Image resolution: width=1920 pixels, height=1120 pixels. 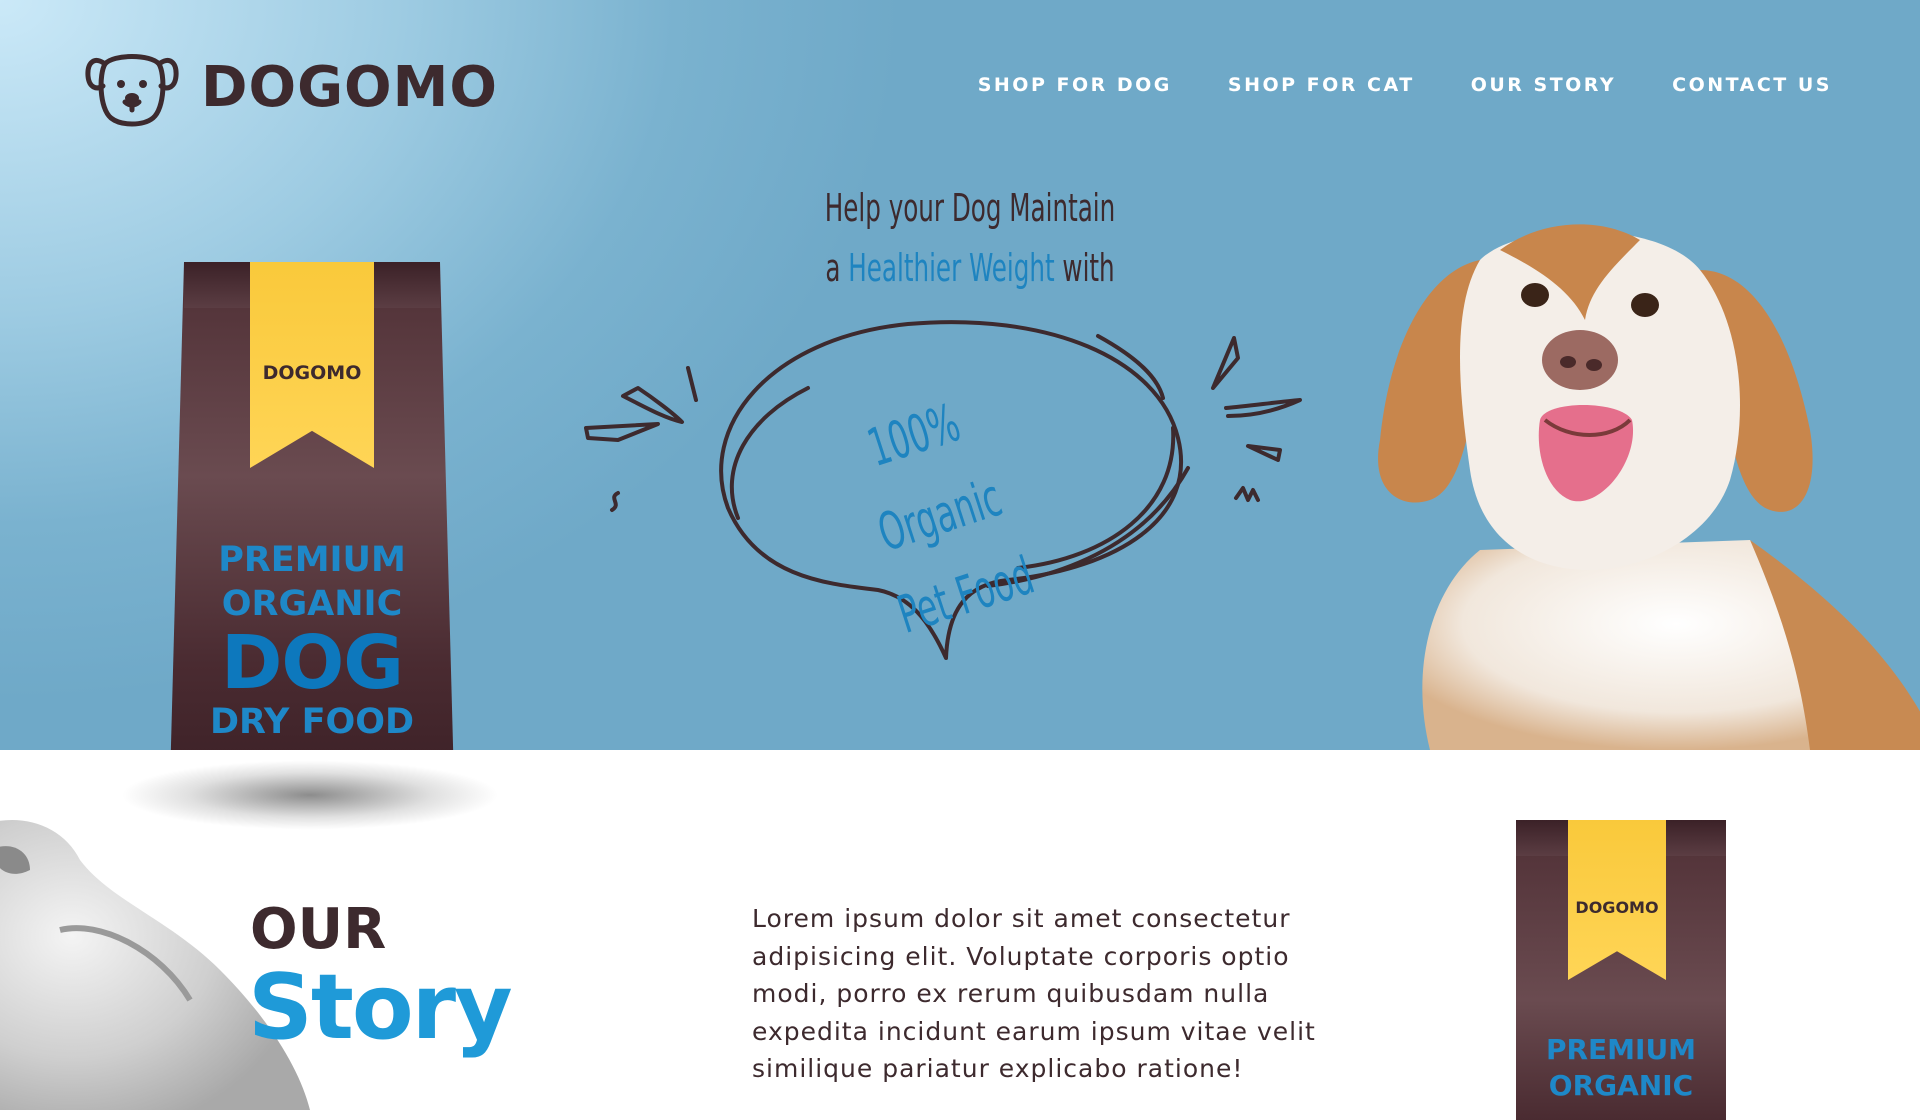 I want to click on story-heading: OUR Story, so click(x=380, y=978).